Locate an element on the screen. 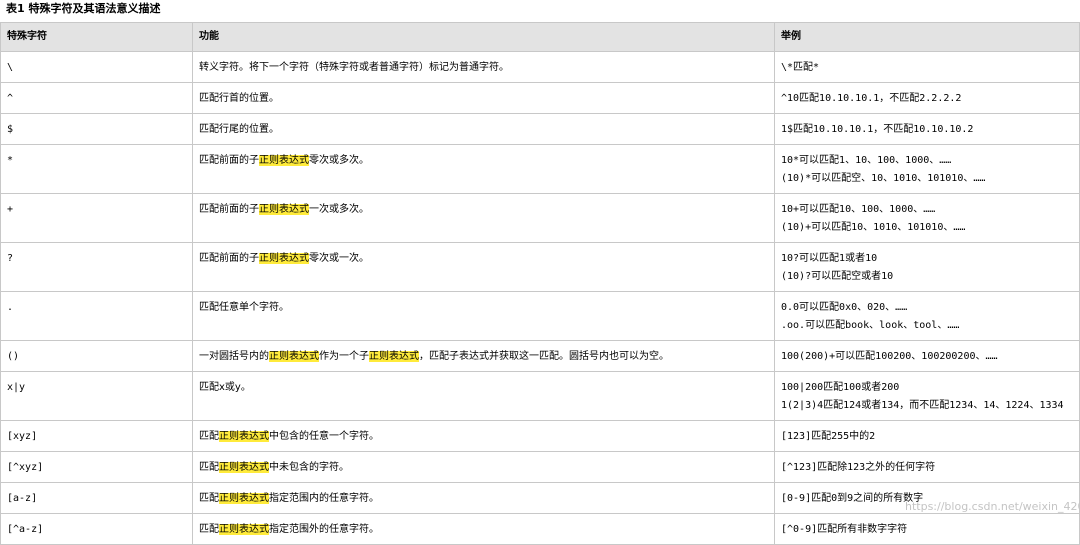 This screenshot has width=1080, height=545. special-char-cell: * is located at coordinates (96, 169).